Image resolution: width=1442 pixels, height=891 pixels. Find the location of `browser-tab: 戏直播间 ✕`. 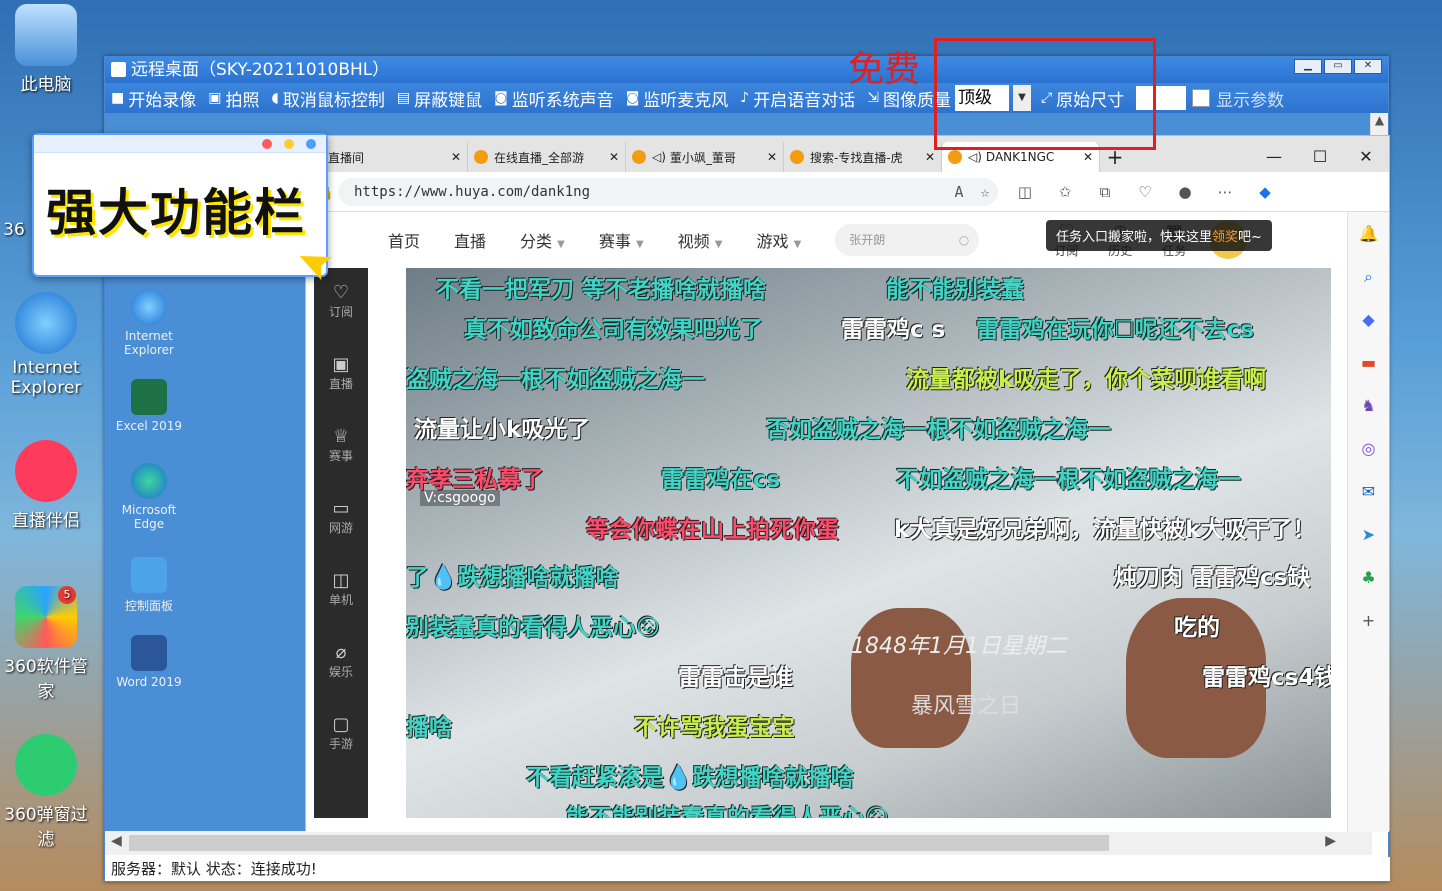

browser-tab: 戏直播间 ✕ is located at coordinates (389, 157).